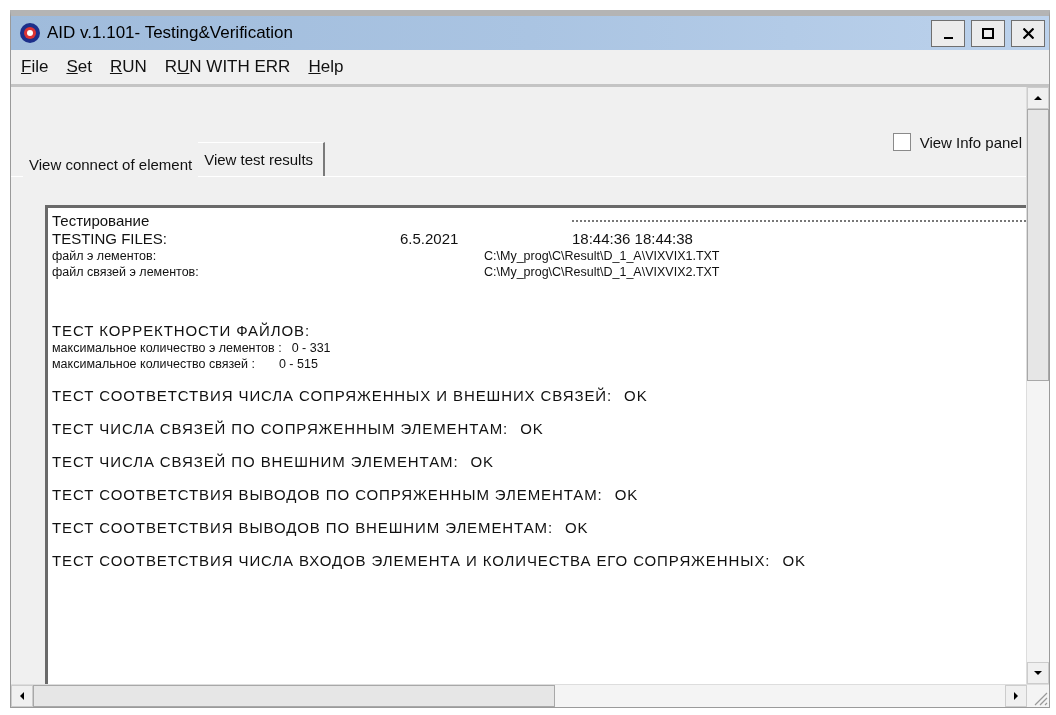  I want to click on maximize-icon, so click(988, 33).